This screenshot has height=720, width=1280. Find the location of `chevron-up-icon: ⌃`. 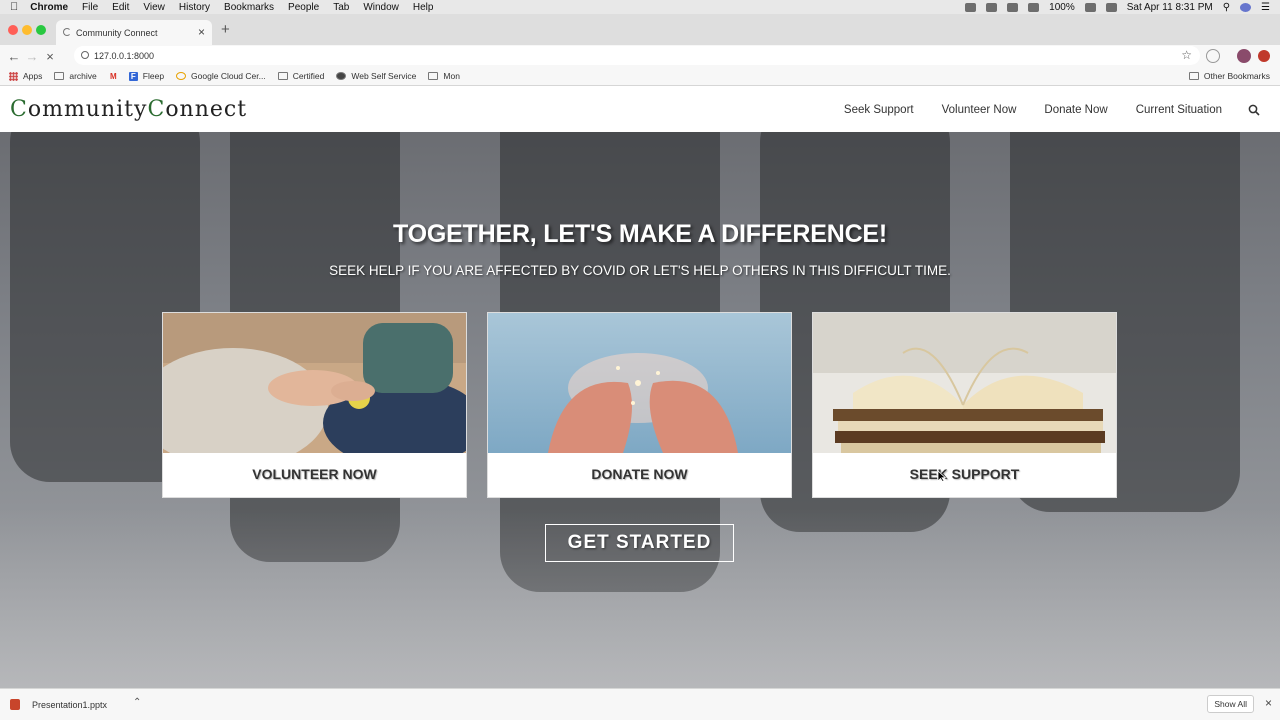

chevron-up-icon: ⌃ is located at coordinates (137, 702).